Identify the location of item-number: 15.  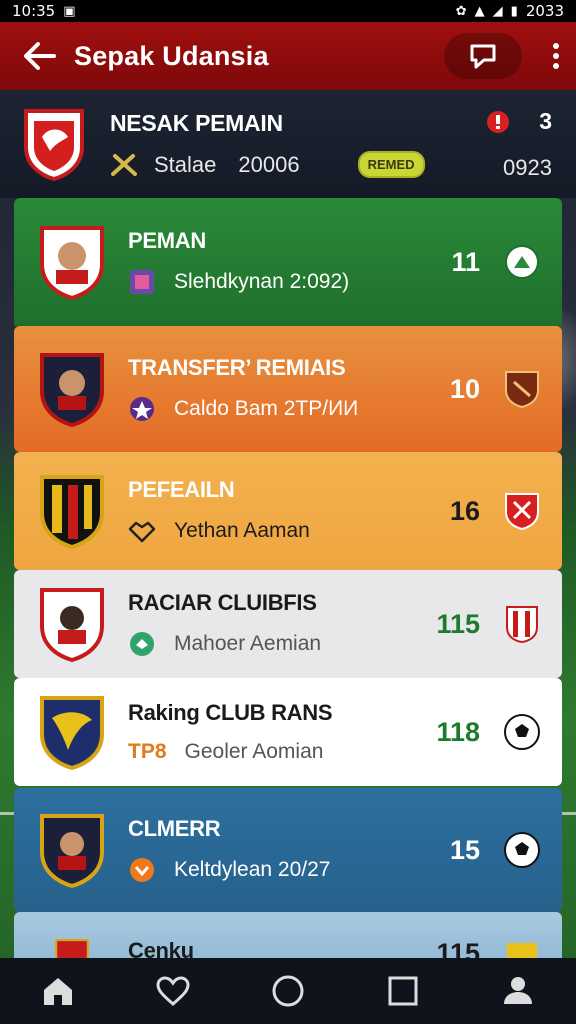
(464, 849).